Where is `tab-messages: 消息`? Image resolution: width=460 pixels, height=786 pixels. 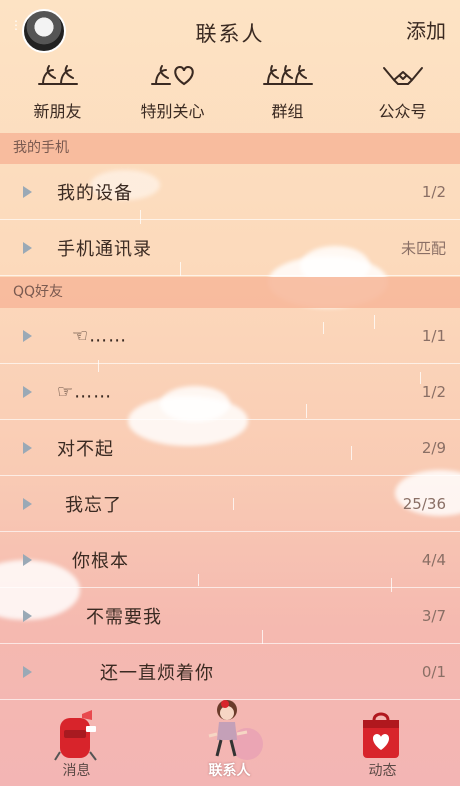 tab-messages: 消息 is located at coordinates (76, 743).